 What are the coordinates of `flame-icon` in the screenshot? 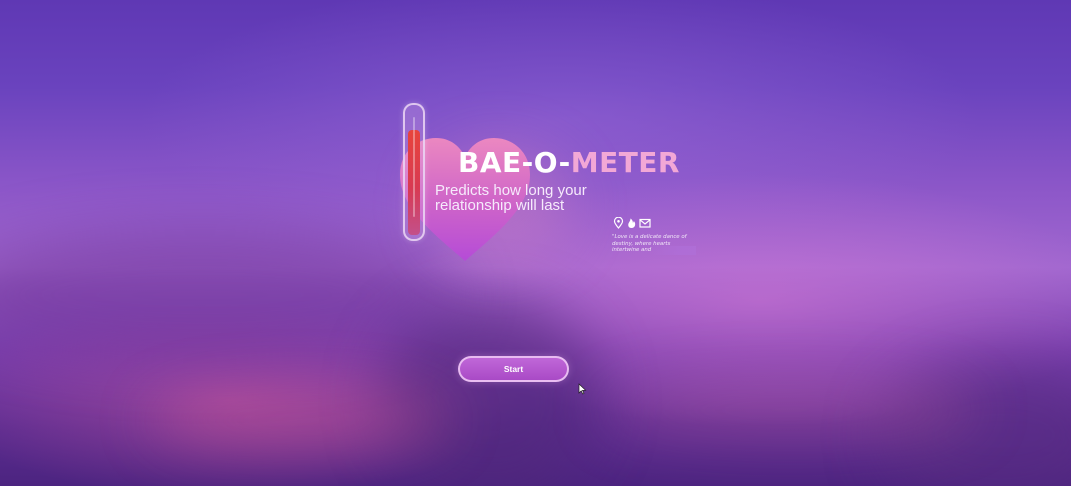 It's located at (631, 221).